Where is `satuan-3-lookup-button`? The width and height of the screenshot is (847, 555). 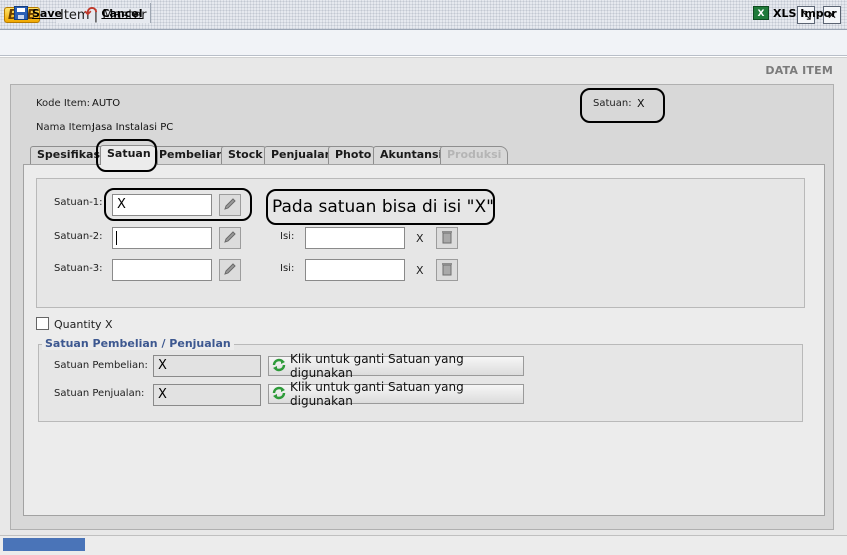 satuan-3-lookup-button is located at coordinates (230, 270).